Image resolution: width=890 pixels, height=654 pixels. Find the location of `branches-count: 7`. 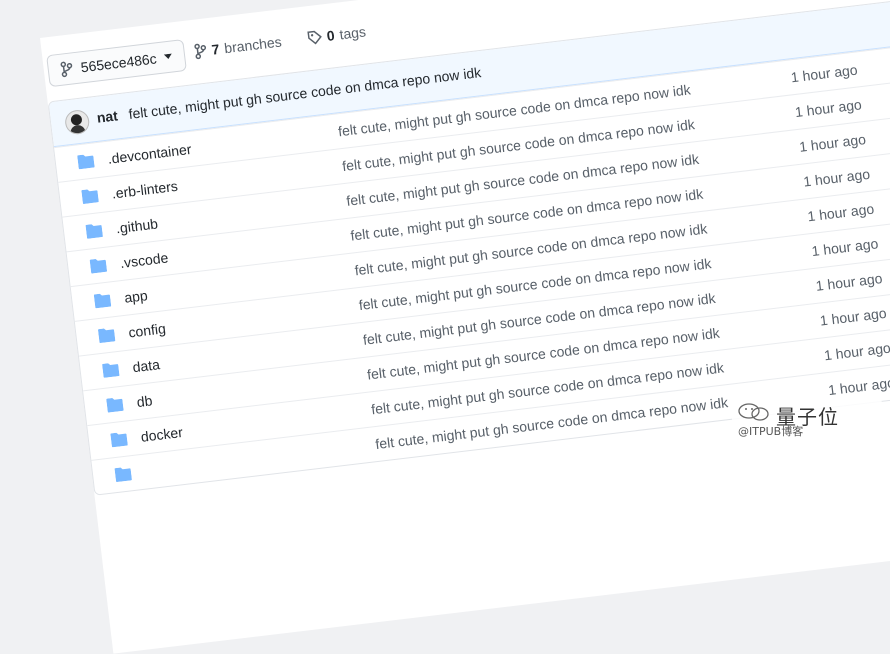

branches-count: 7 is located at coordinates (215, 49).